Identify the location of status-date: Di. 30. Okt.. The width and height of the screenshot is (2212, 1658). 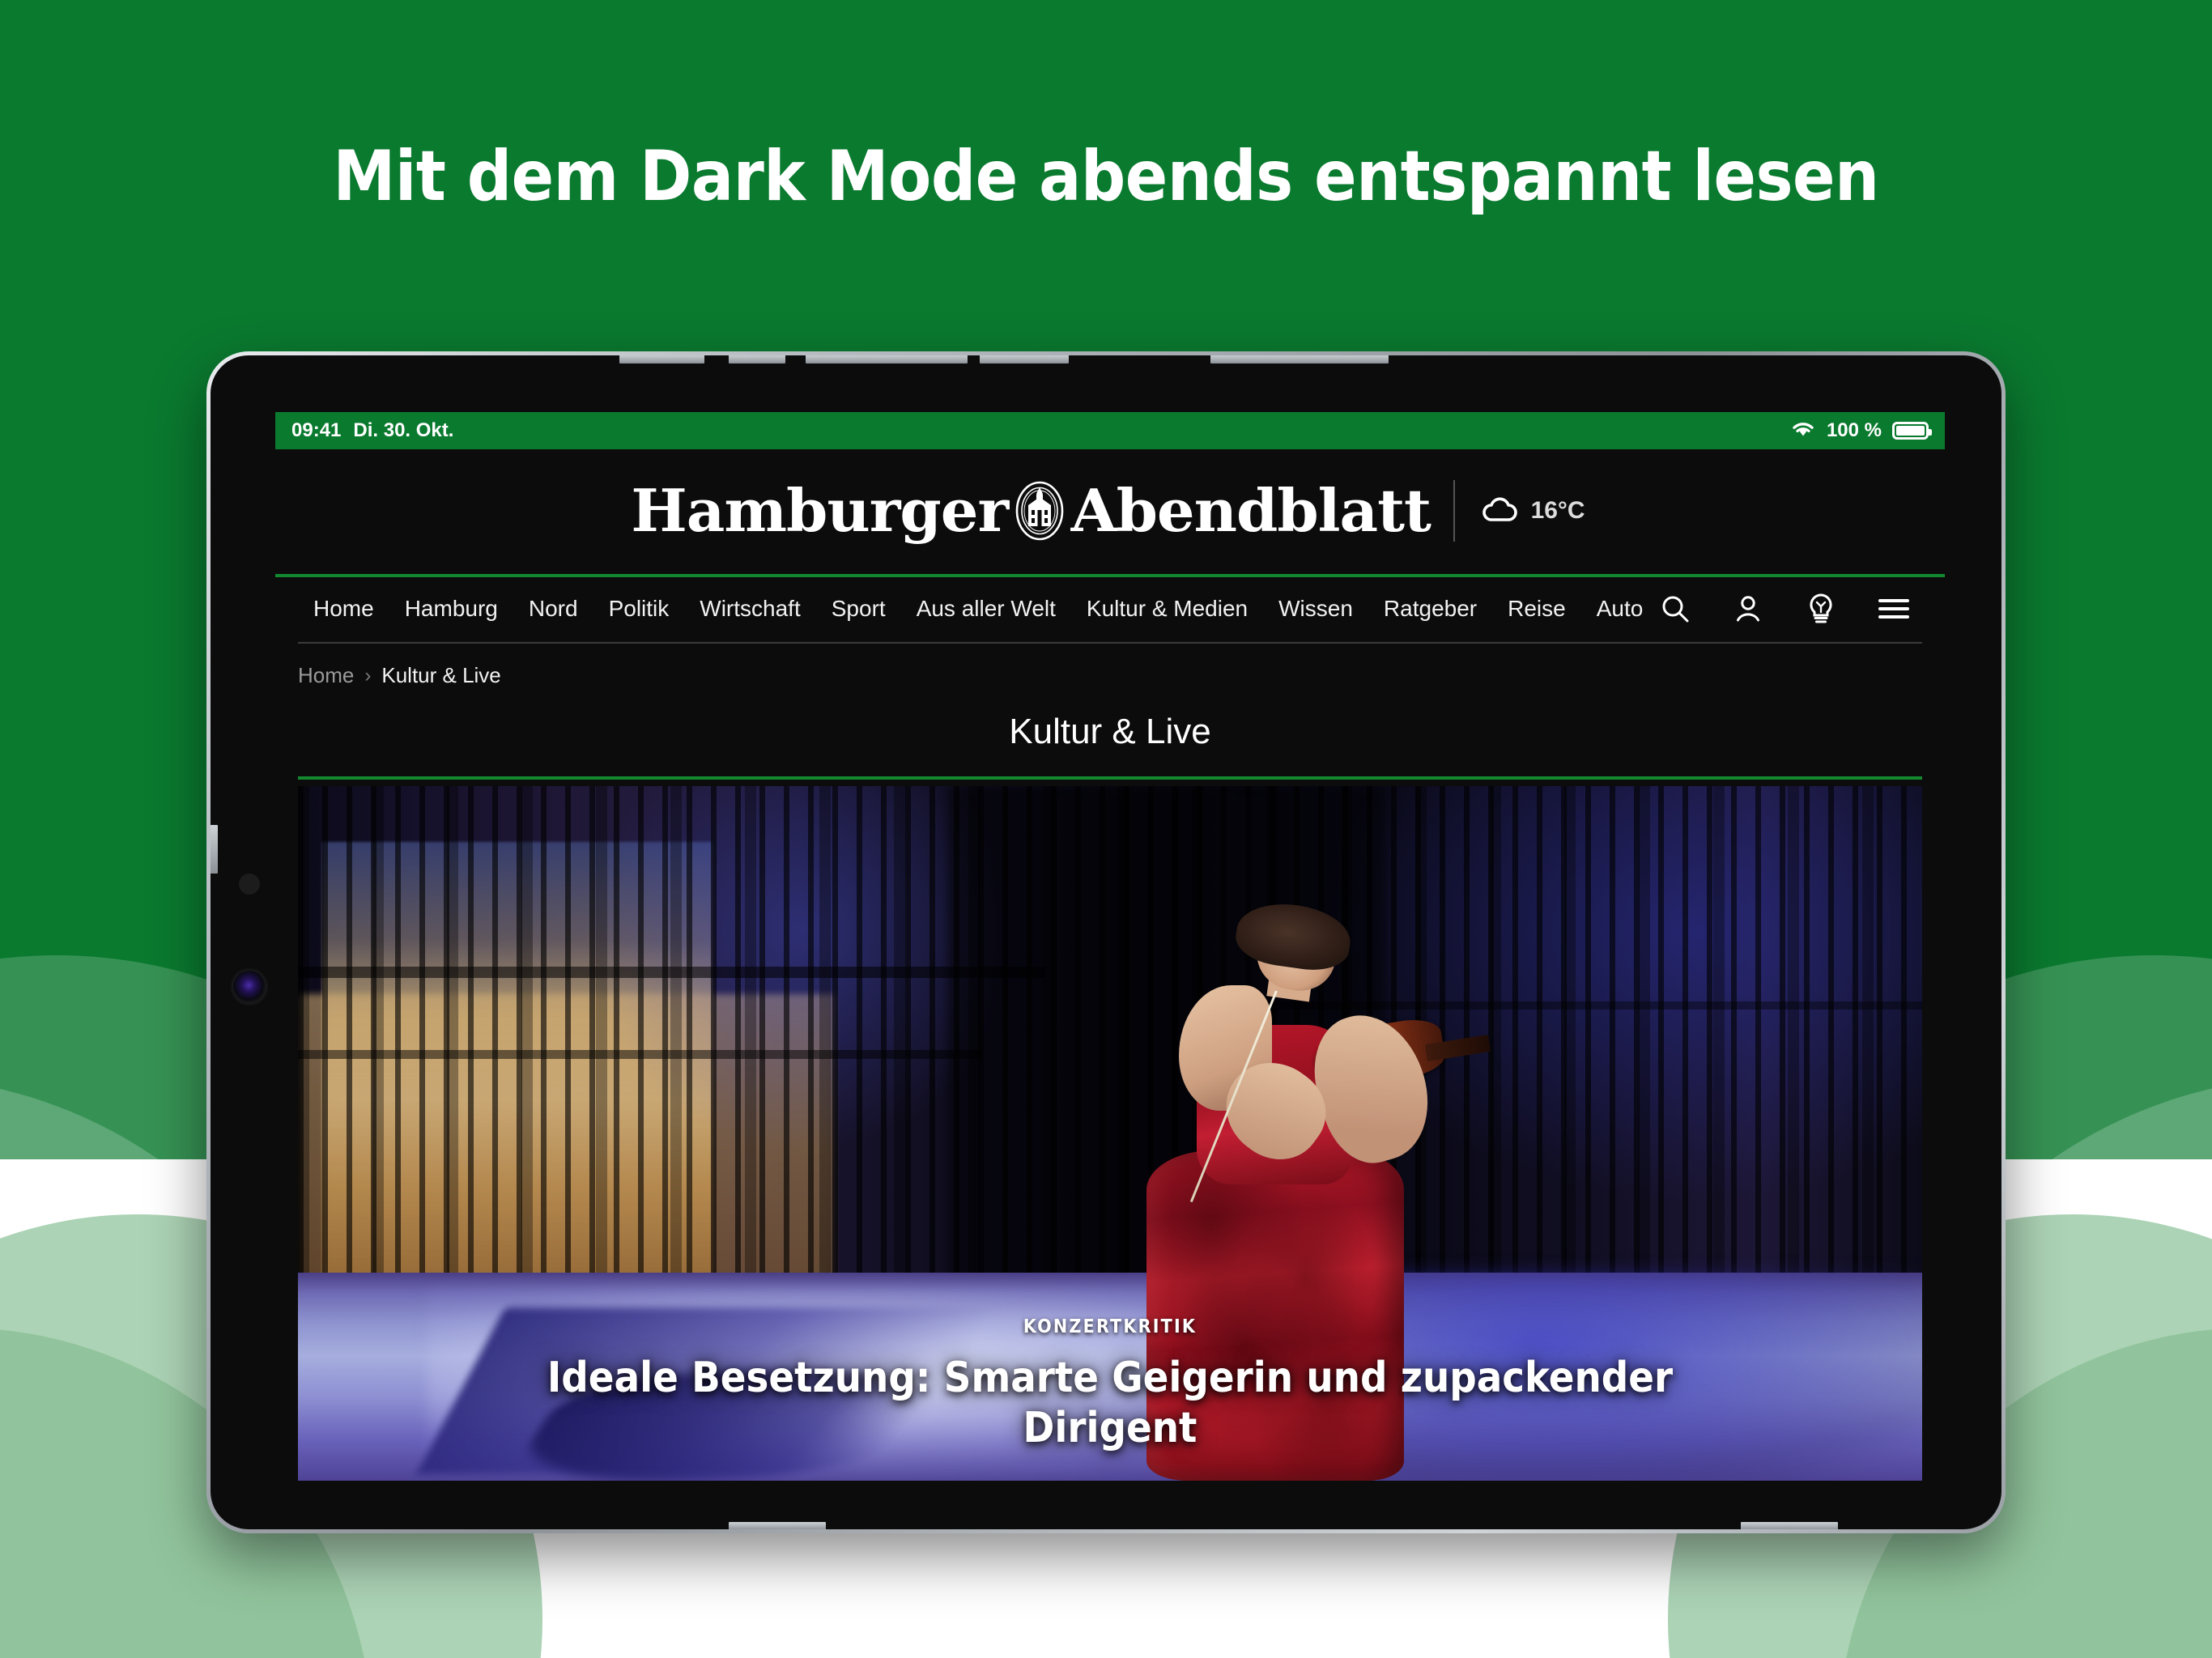
(404, 430).